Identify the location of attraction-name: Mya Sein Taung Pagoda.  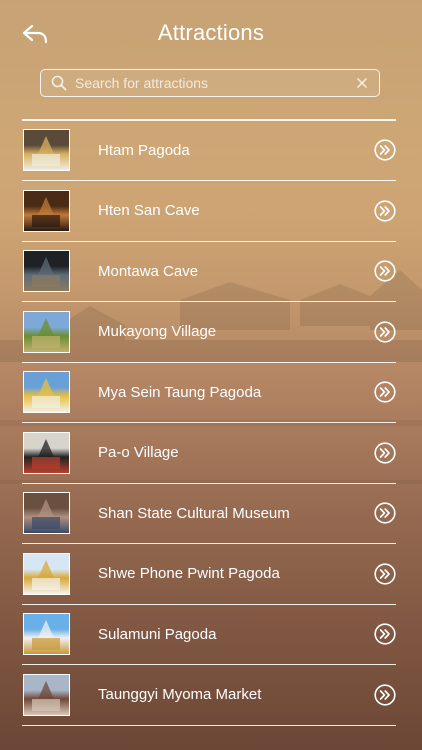
(180, 392).